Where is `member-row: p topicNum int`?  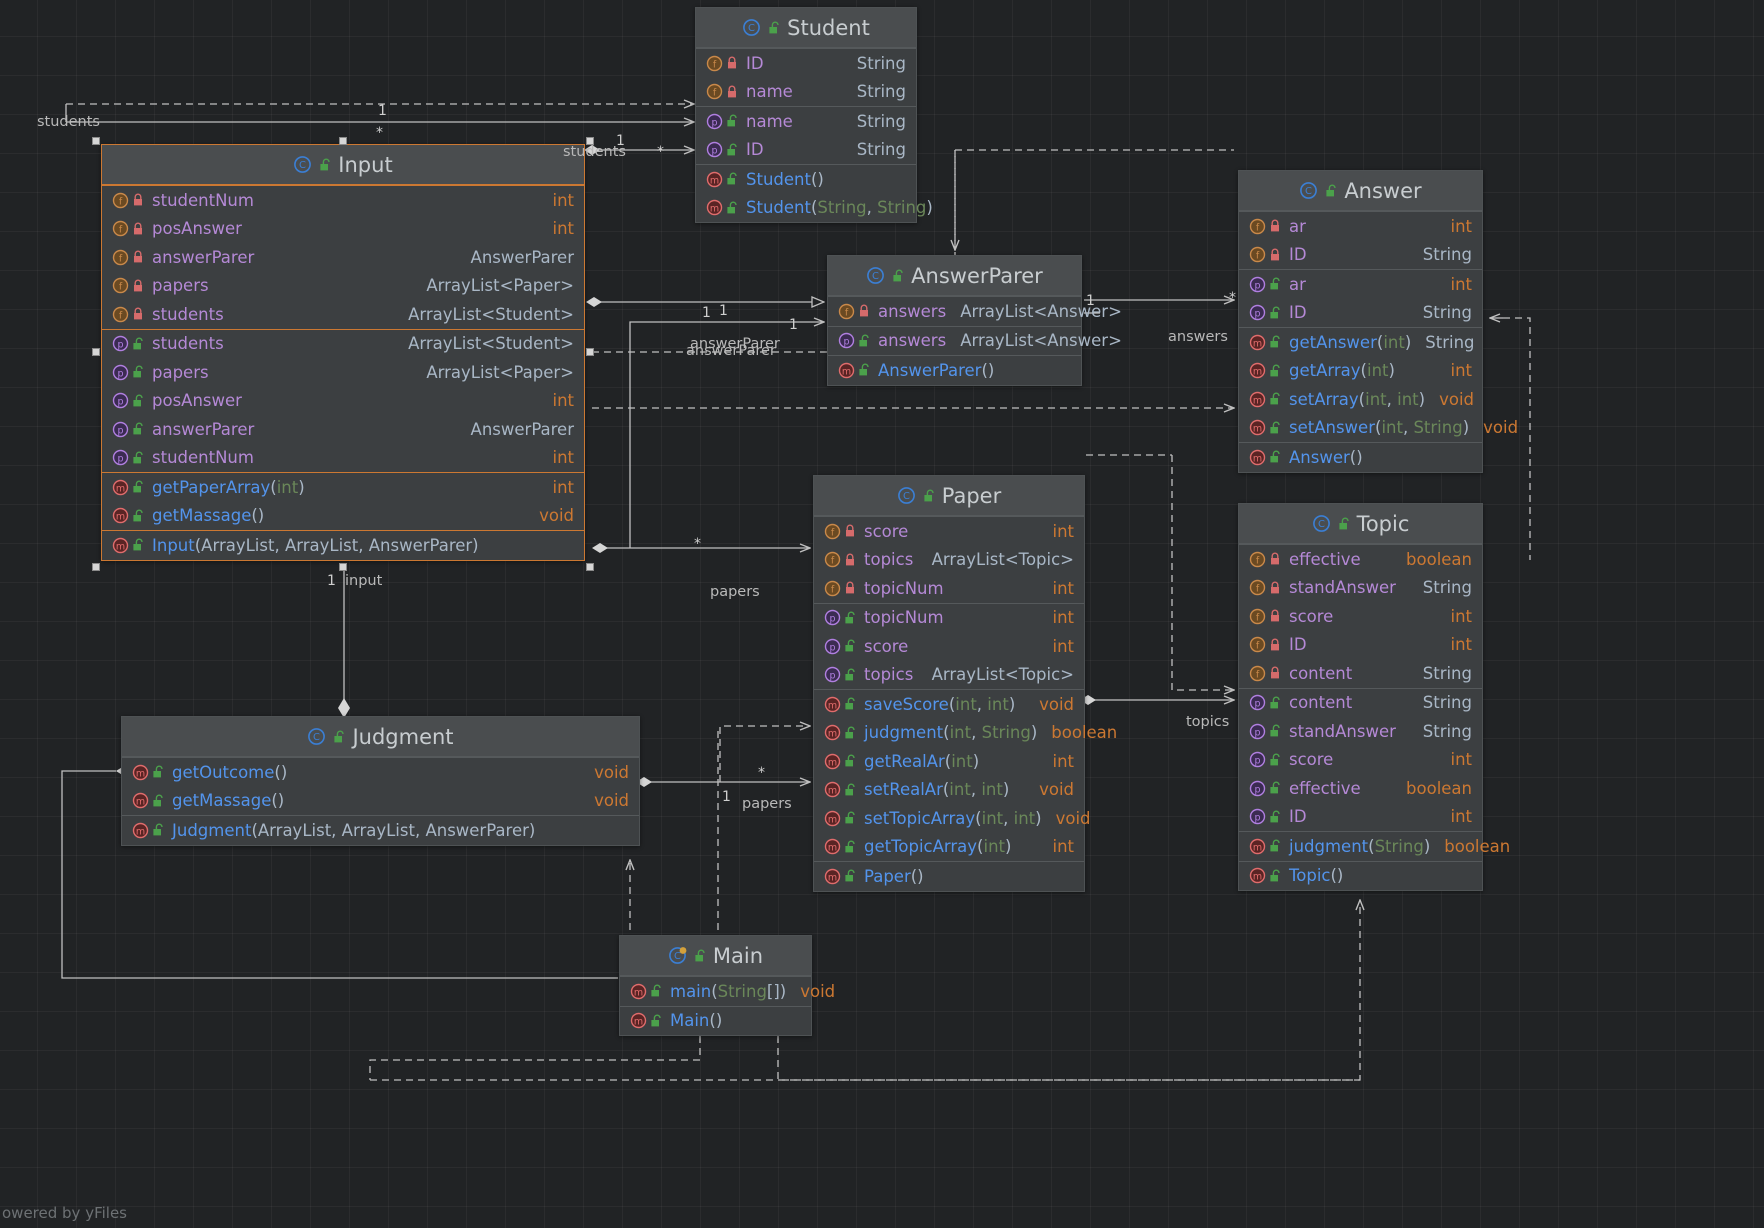 member-row: p topicNum int is located at coordinates (949, 618).